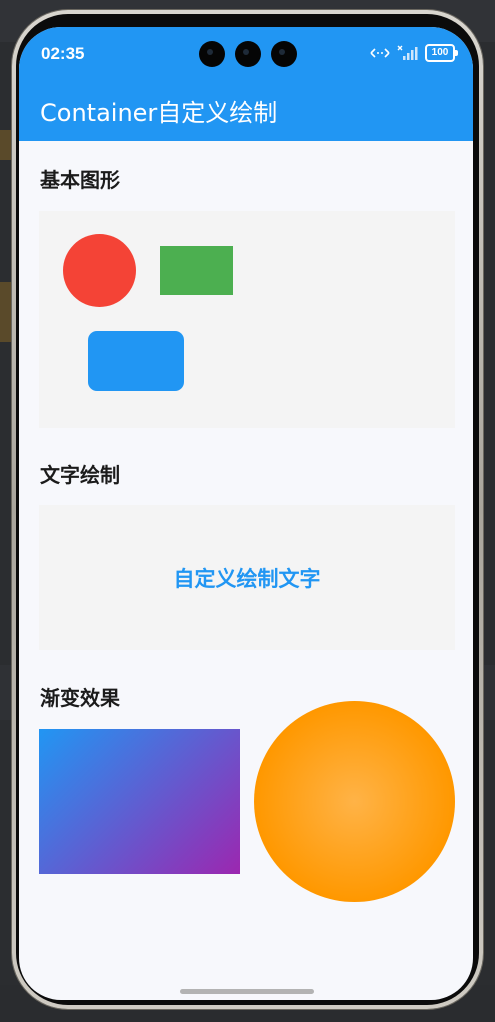 This screenshot has width=495, height=1022. I want to click on drawn-text: 自定义绘制文字, so click(247, 579).